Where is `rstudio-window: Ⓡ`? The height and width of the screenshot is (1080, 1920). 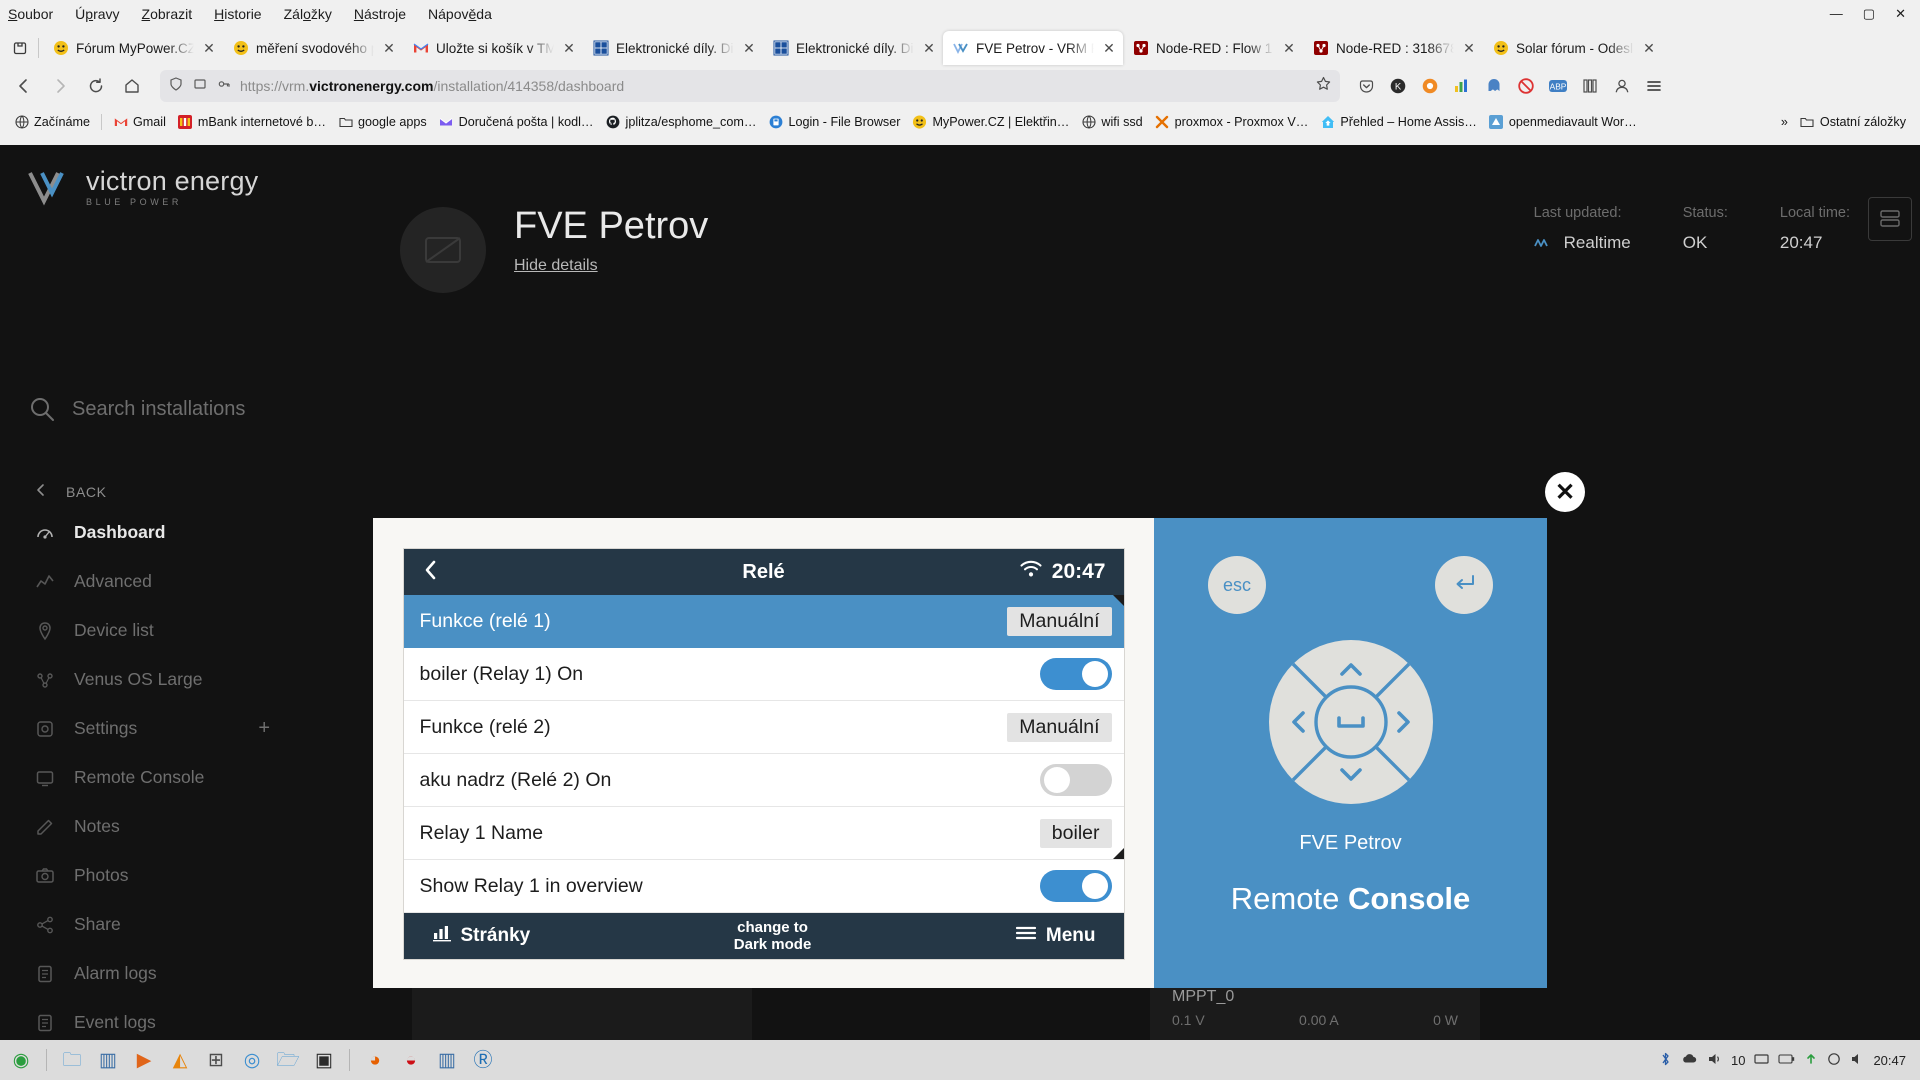
rstudio-window: Ⓡ is located at coordinates (483, 1060).